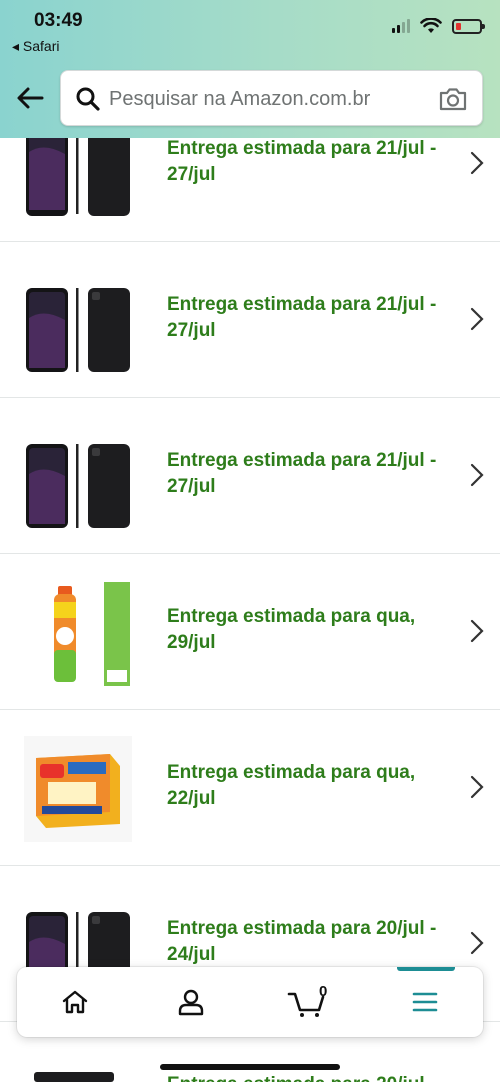 The image size is (500, 1082). I want to click on order-row: Entrega estimada para qua, 22/jul, so click(250, 788).